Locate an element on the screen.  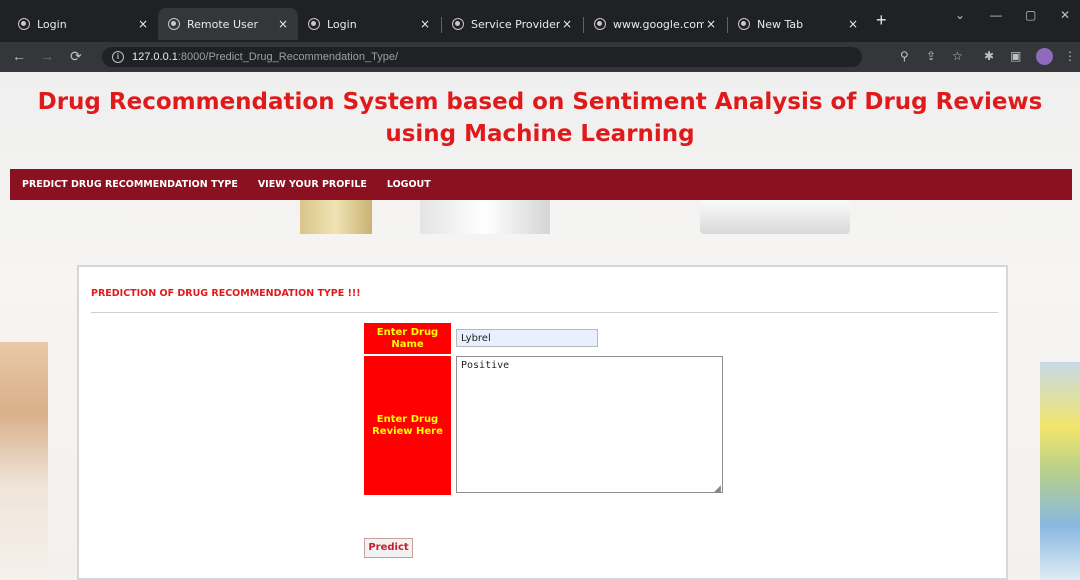
forward-arrow-icon: → is located at coordinates (47, 56).